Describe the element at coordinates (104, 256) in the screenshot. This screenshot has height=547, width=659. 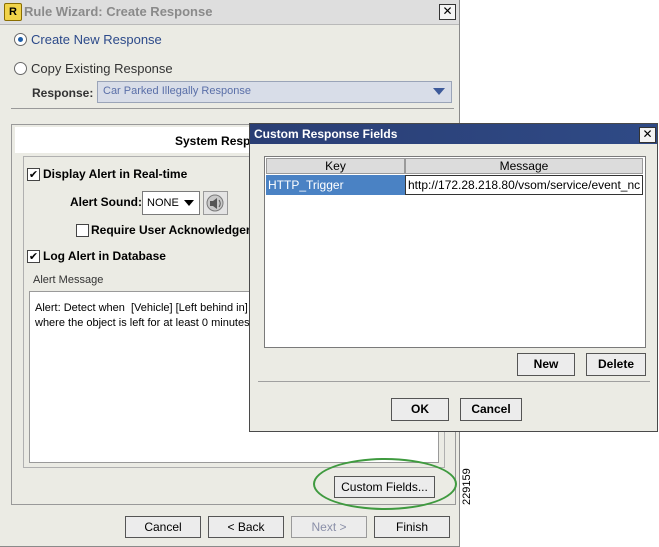
I see `log-alert-label: Log Alert in Database` at that location.